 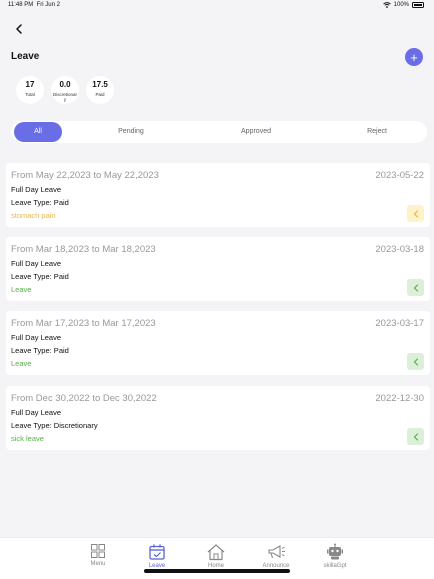 I want to click on stat-value: 17.5, so click(x=100, y=84).